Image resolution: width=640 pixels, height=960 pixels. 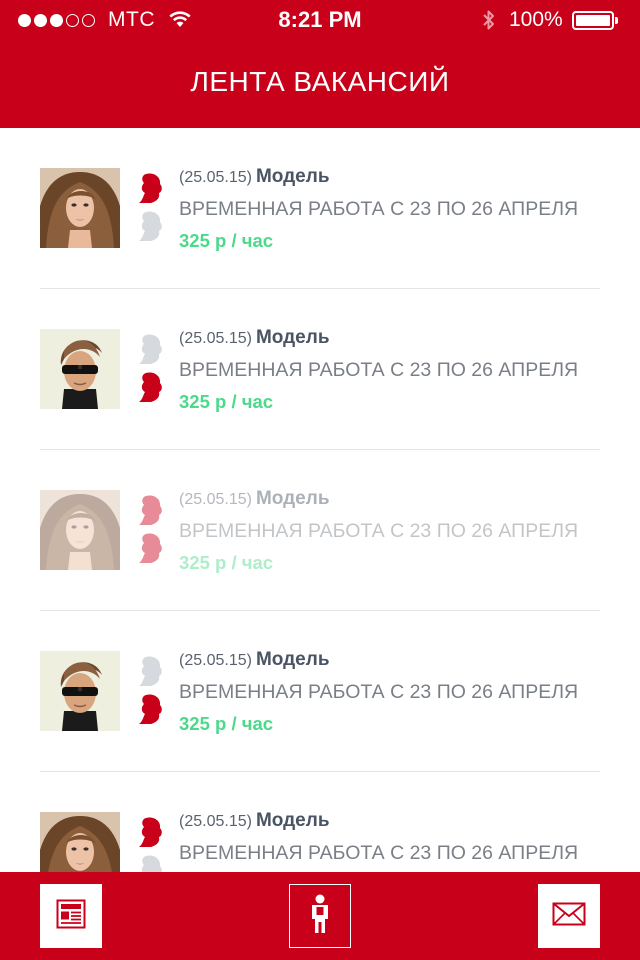 What do you see at coordinates (320, 20) in the screenshot?
I see `status-bar: МТС 8:21 PM 100%` at bounding box center [320, 20].